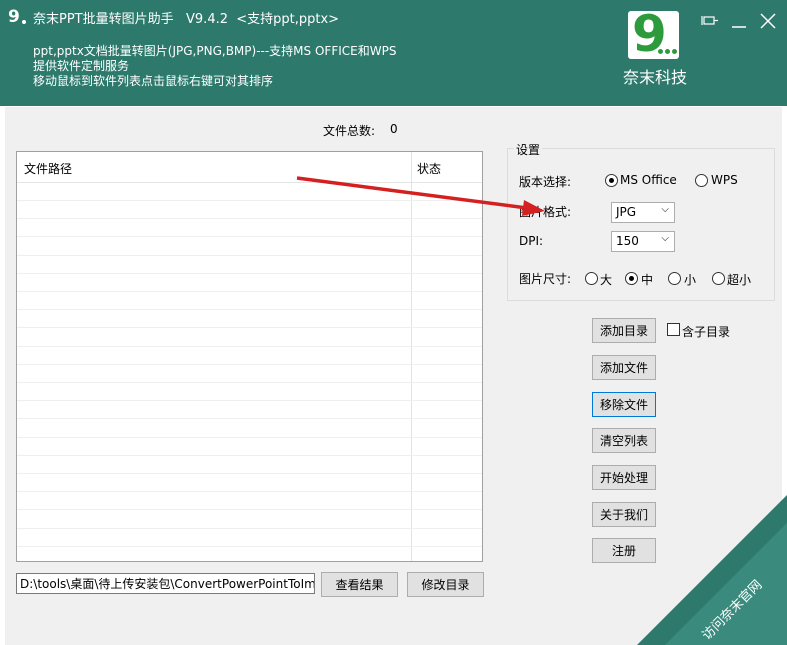 The width and height of the screenshot is (787, 645). What do you see at coordinates (531, 241) in the screenshot?
I see `dpi-label: DPI:` at bounding box center [531, 241].